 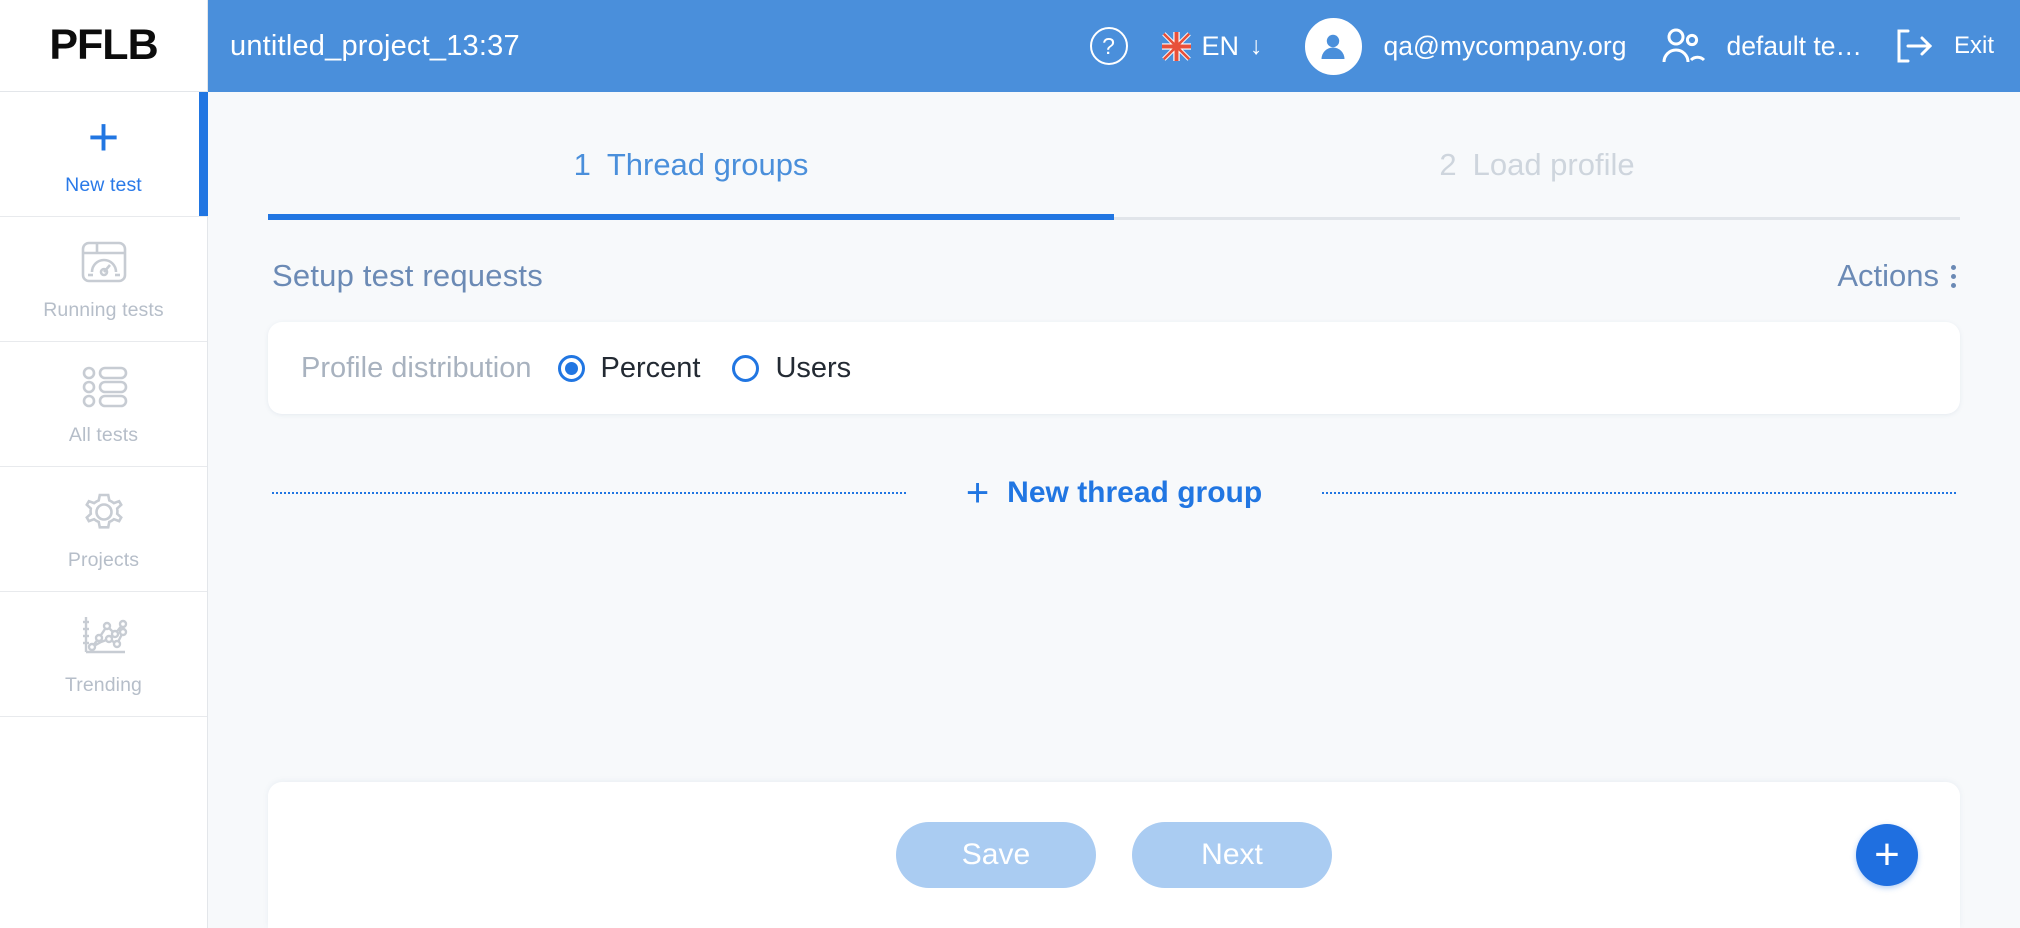 I want to click on user-email: qa@mycompany.org, so click(x=1505, y=46).